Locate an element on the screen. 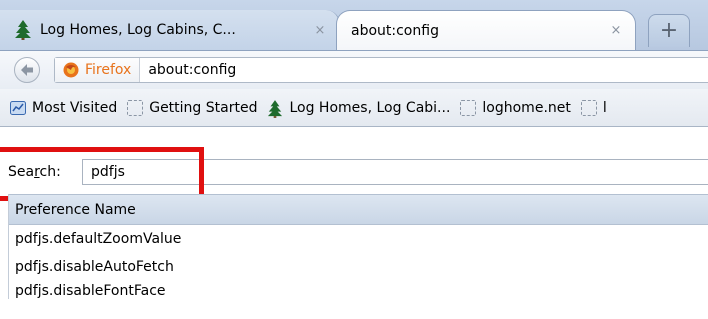 This screenshot has width=708, height=319. table-row: pdfjs.disableAutoFetch is located at coordinates (358, 267).